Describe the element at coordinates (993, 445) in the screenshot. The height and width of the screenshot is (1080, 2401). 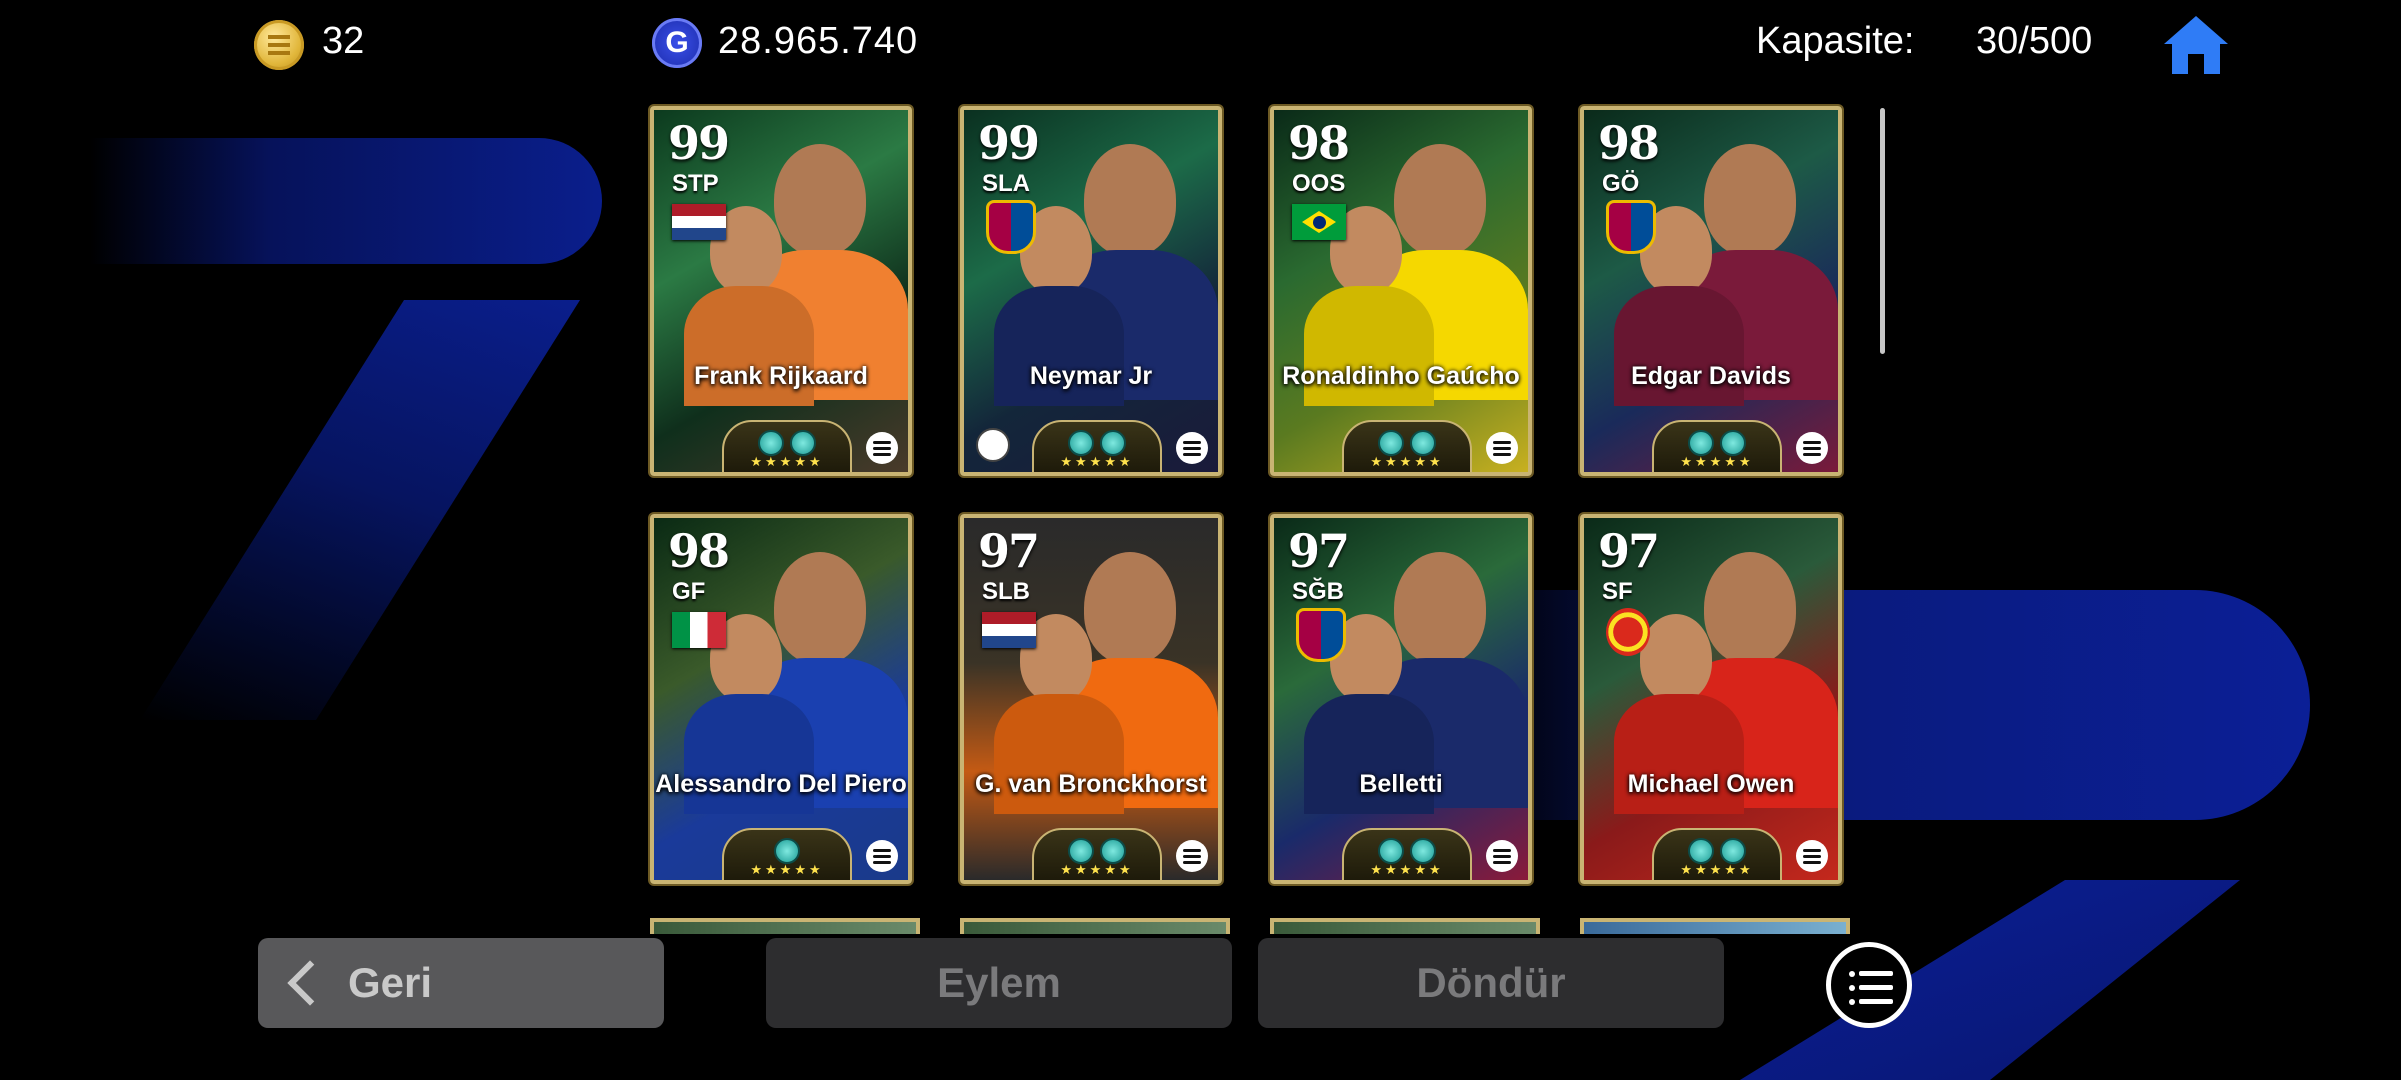
I see `special-badge-icon` at that location.